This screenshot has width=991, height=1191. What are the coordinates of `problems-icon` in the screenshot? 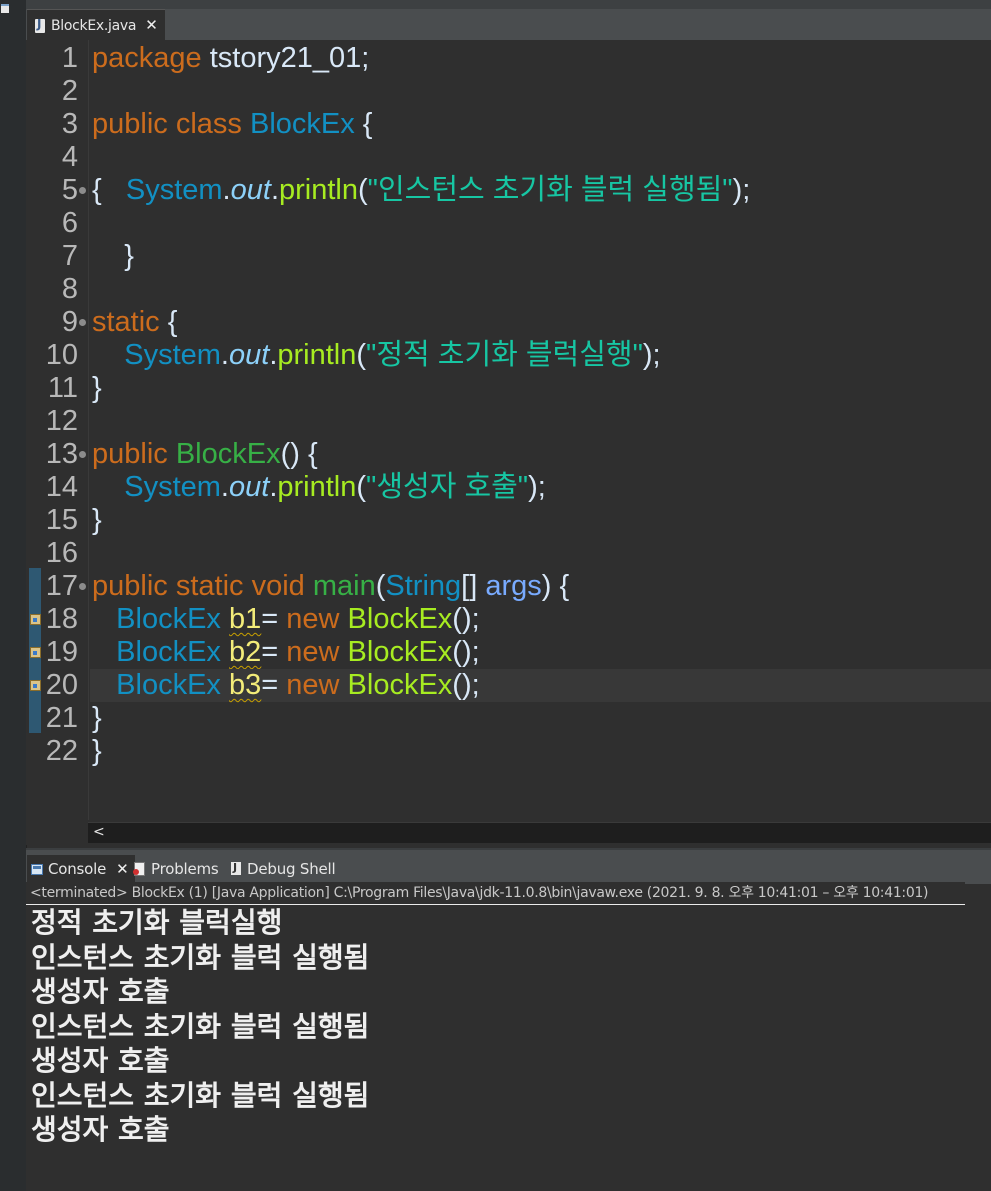 It's located at (139, 869).